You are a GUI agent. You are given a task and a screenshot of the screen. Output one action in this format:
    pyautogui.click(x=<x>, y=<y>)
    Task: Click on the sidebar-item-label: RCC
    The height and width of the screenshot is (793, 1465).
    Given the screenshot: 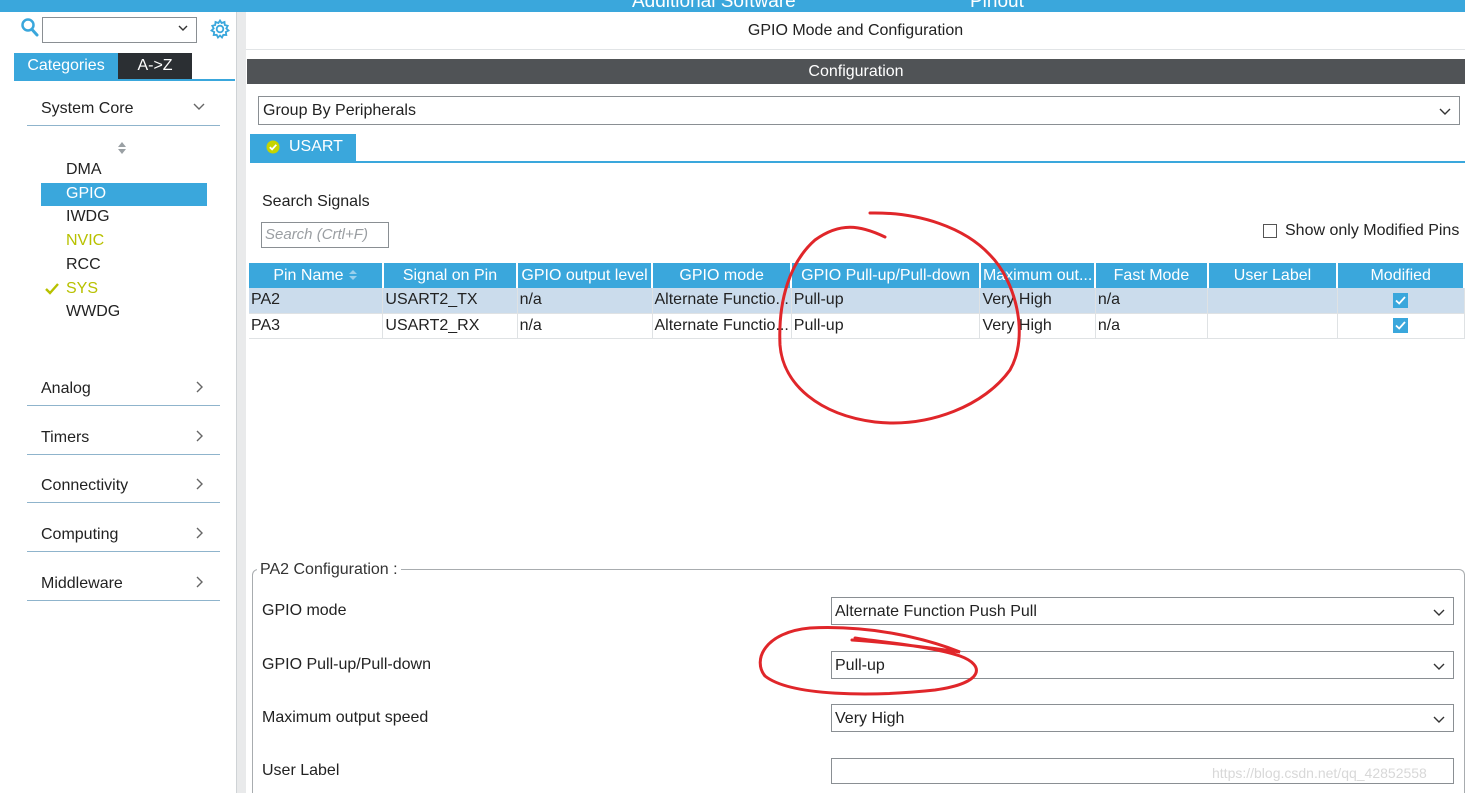 What is the action you would take?
    pyautogui.click(x=83, y=264)
    